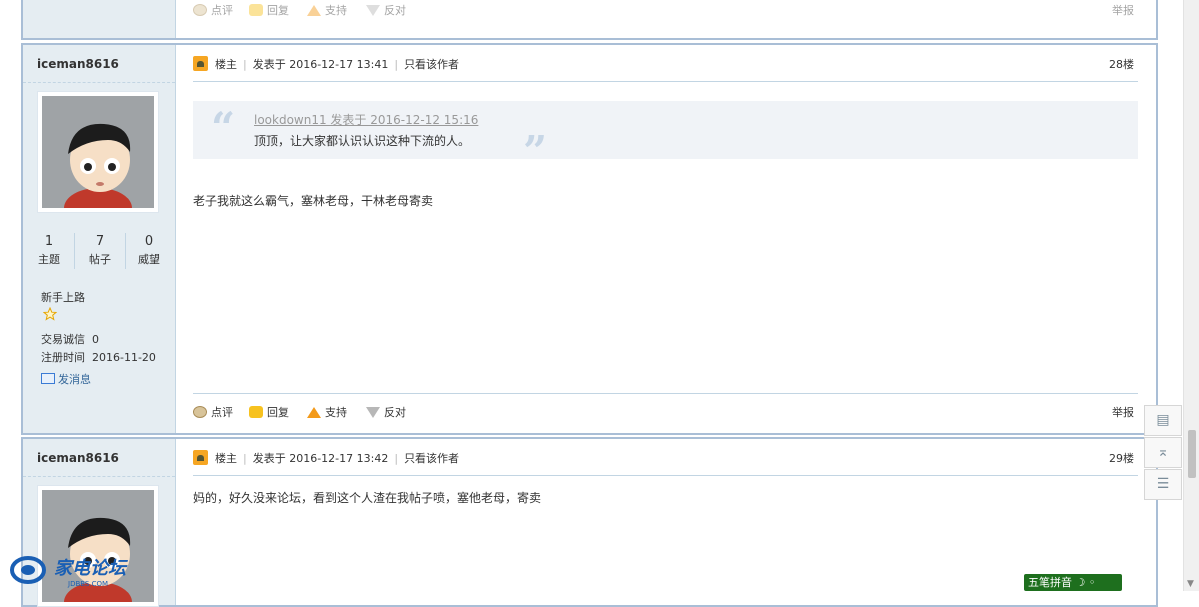 Image resolution: width=1199 pixels, height=607 pixels. What do you see at coordinates (320, 458) in the screenshot?
I see `post-time: 发表于 2016-12-17 13:42` at bounding box center [320, 458].